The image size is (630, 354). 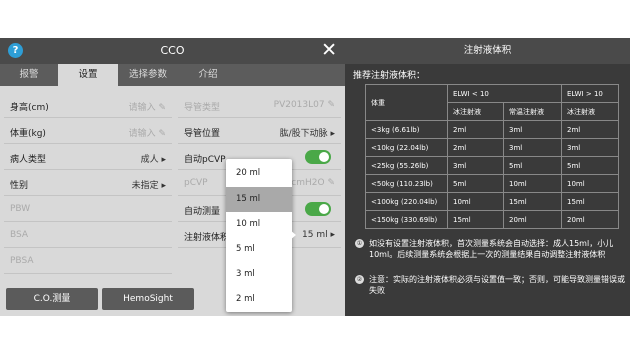 I want to click on dropdown-option: 3 ml, so click(x=259, y=274).